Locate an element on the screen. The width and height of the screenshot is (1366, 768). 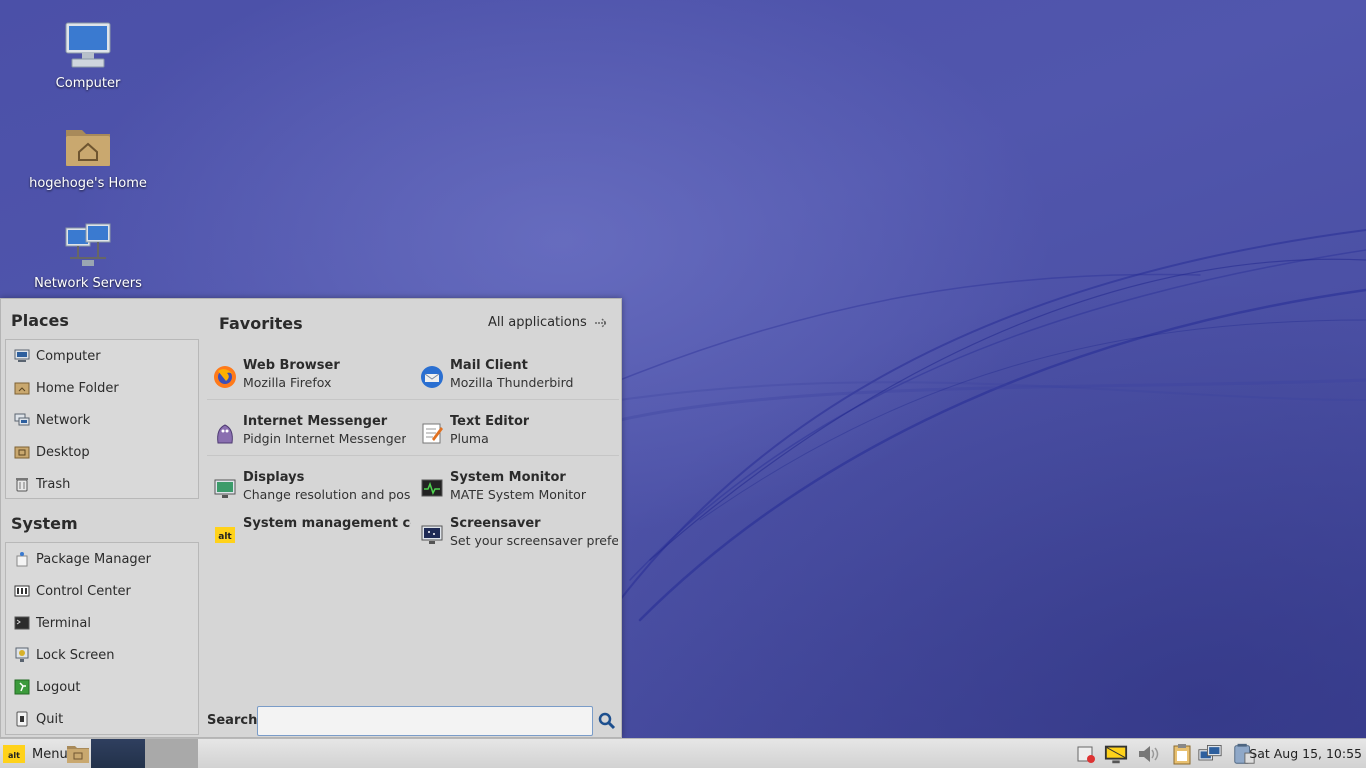
system-item-label: Quit is located at coordinates (50, 719).